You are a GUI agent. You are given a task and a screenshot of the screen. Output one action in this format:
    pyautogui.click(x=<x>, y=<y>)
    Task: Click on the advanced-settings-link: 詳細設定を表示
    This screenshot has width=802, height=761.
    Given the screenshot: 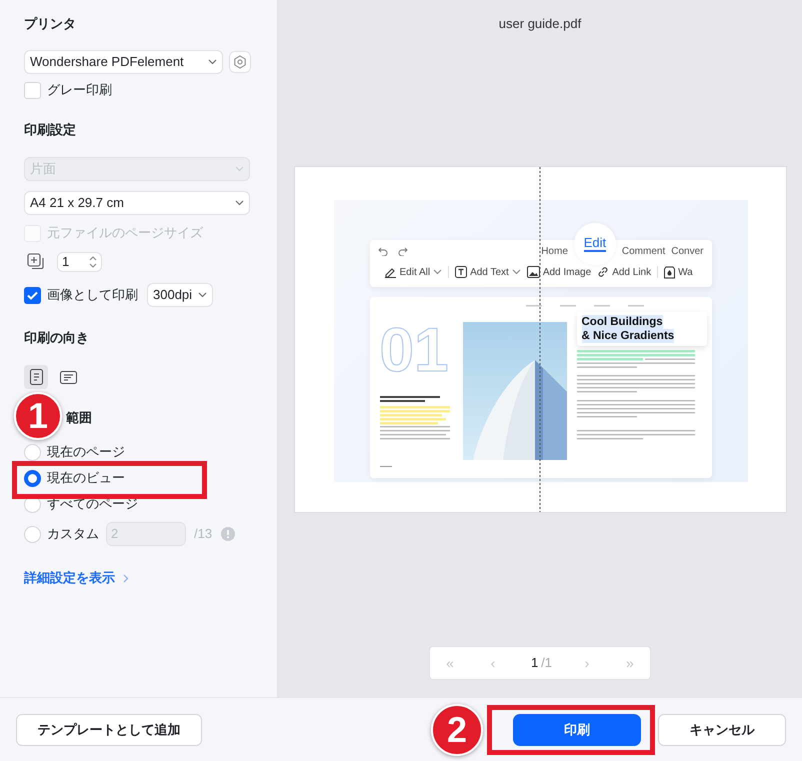 What is the action you would take?
    pyautogui.click(x=69, y=578)
    